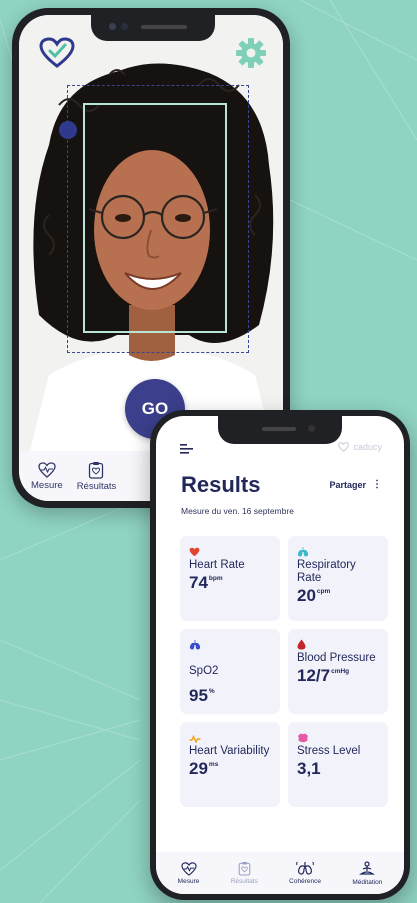  I want to click on metric-label: Blood Pressure, so click(336, 658).